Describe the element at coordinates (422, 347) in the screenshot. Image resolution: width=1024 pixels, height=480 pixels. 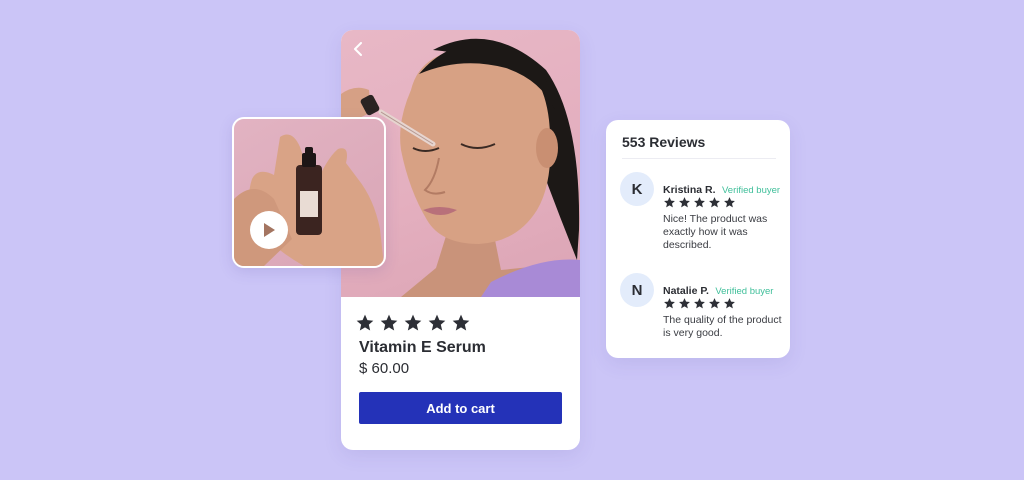
I see `product-name: Vitamin E Serum` at that location.